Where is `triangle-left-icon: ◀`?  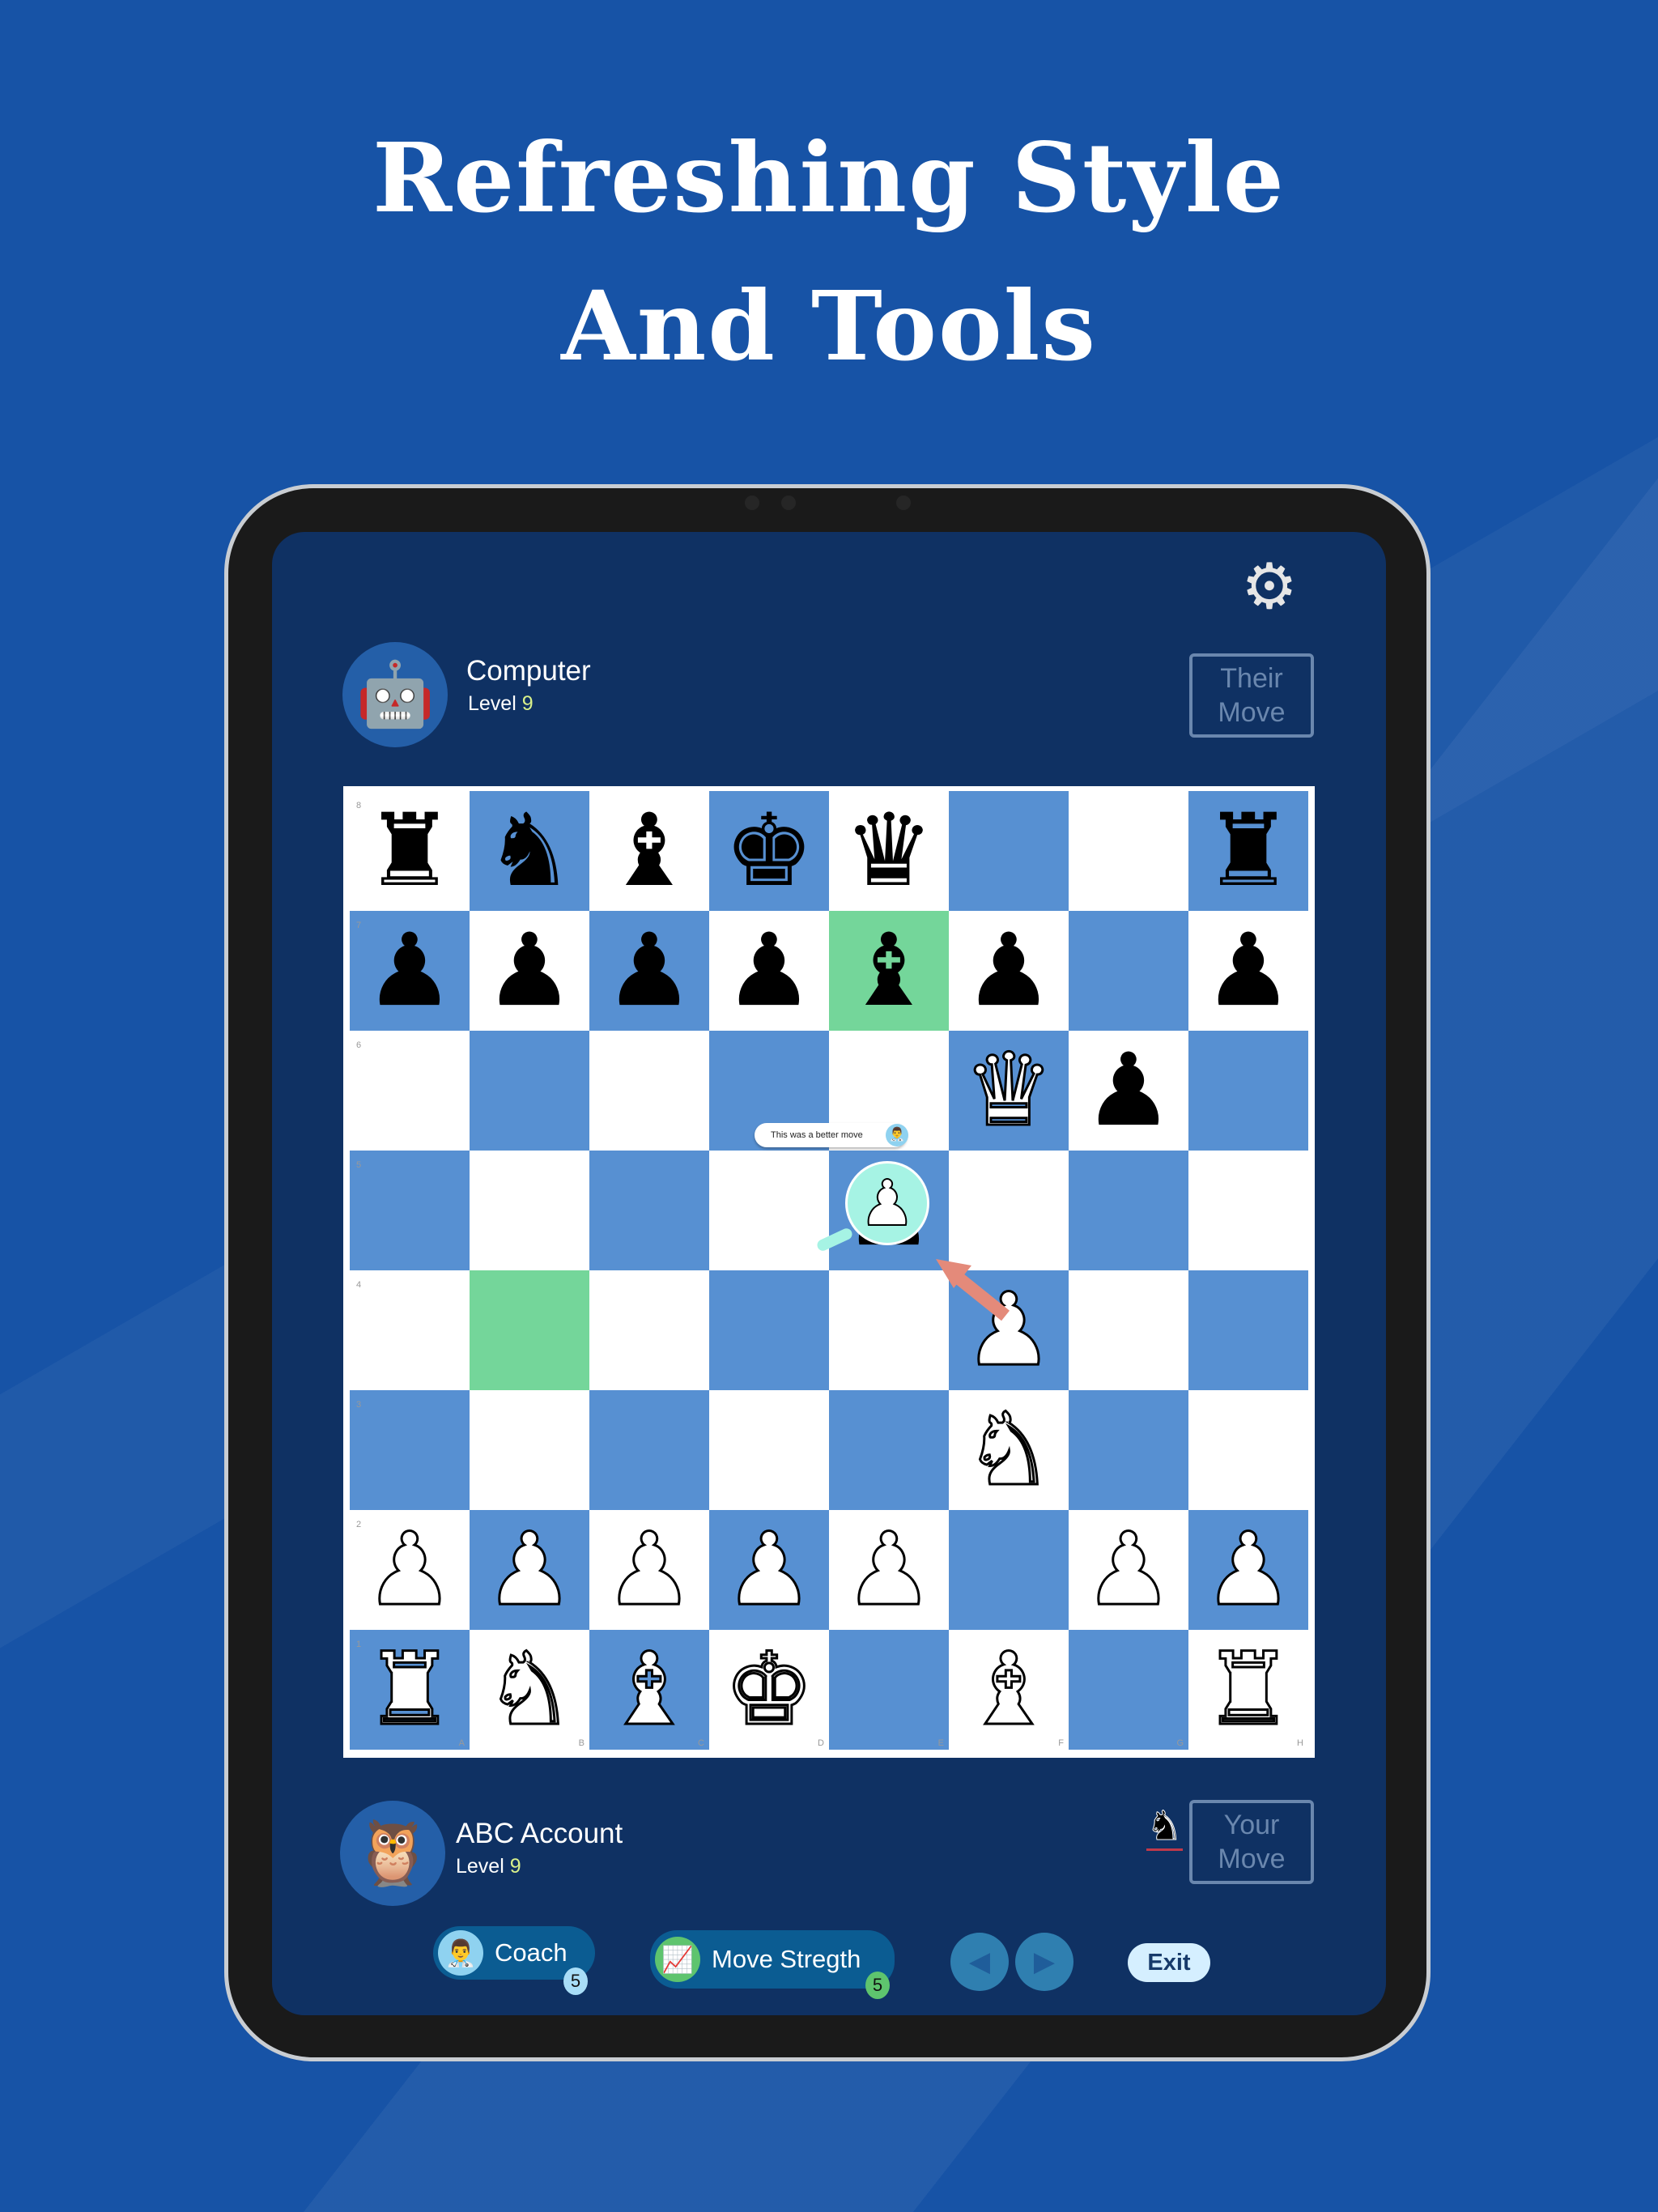
triangle-left-icon: ◀ is located at coordinates (979, 1962).